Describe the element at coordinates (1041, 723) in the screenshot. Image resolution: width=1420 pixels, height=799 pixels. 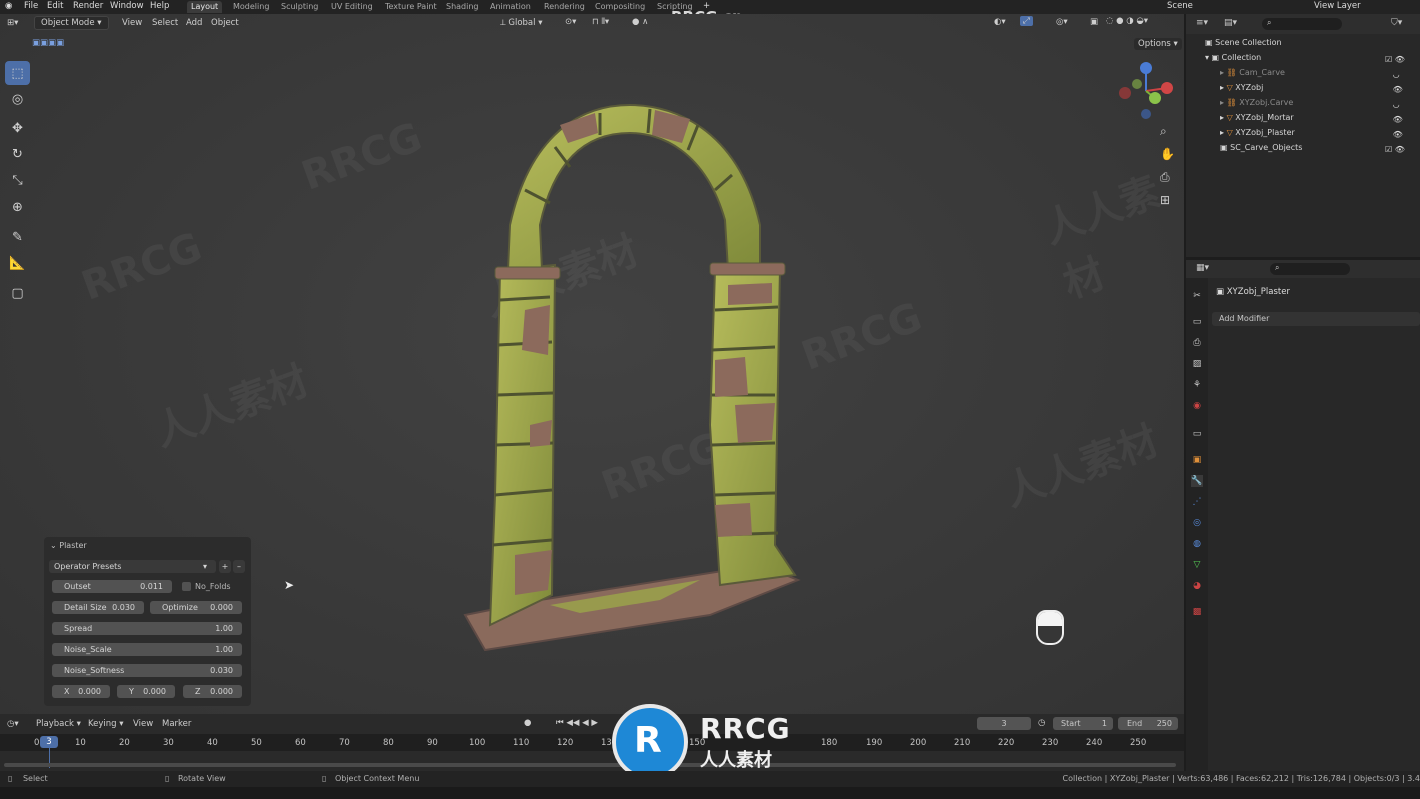
I see `preview-range-icon: ◷` at that location.